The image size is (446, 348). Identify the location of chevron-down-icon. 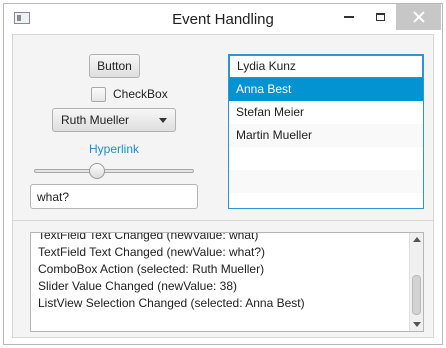
(163, 120).